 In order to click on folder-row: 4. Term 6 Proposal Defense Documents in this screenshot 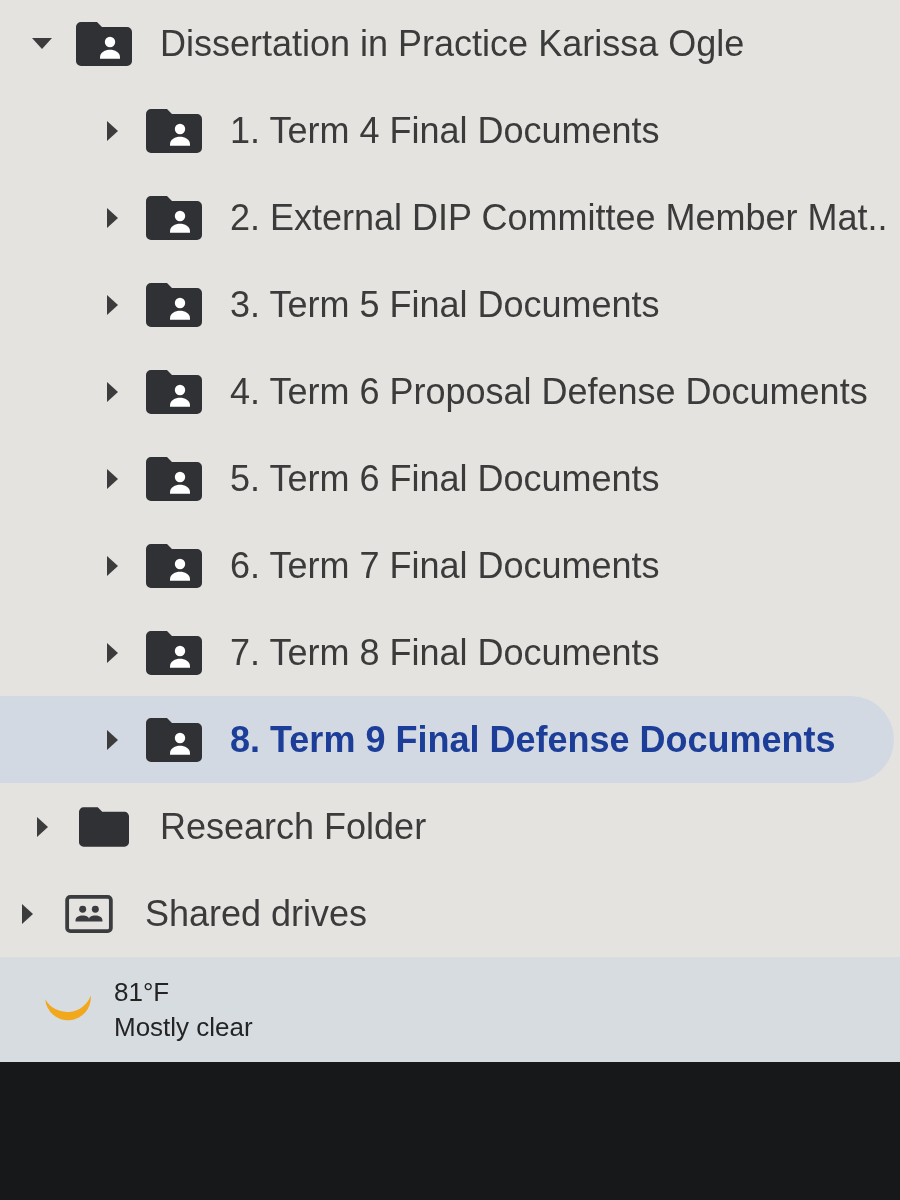, I will do `click(447, 391)`.